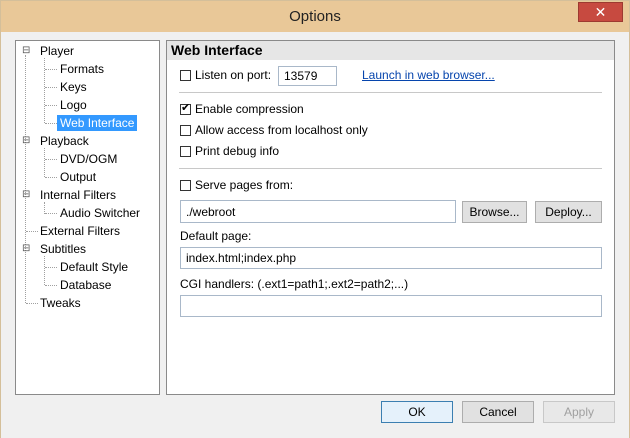  I want to click on cancel-button: Cancel, so click(498, 412).